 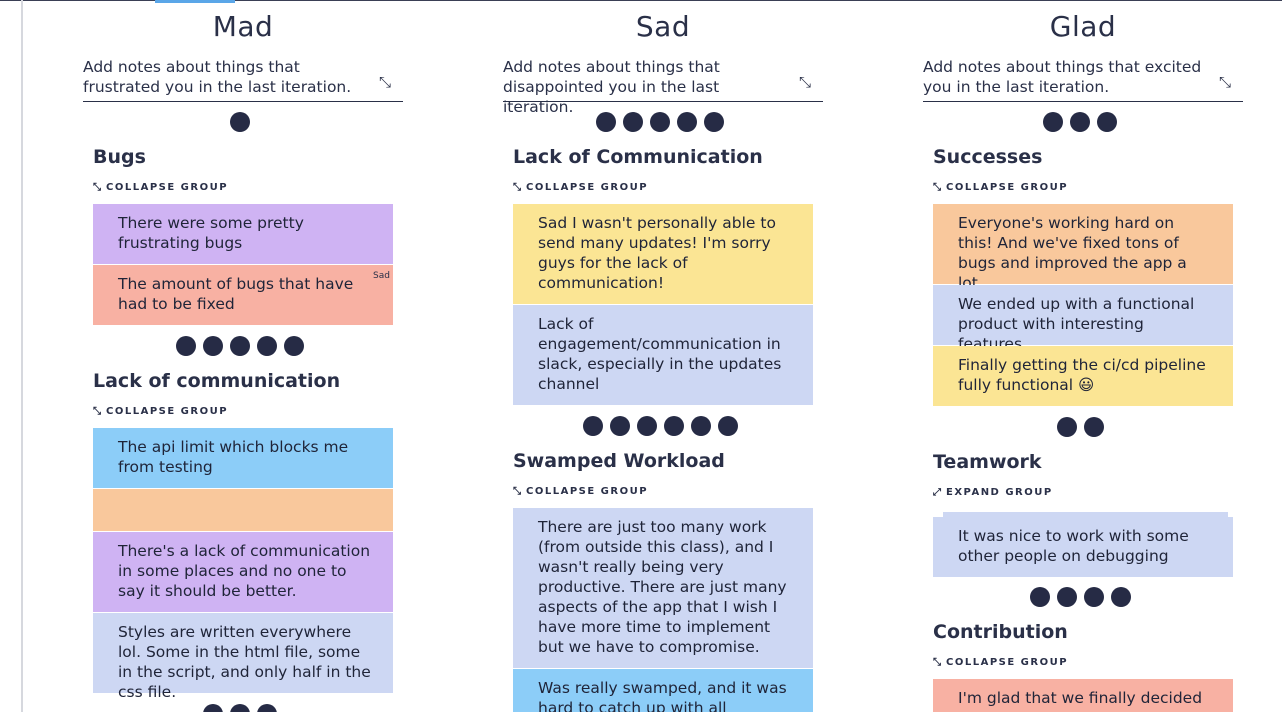 I want to click on group-title: Bugs, so click(x=119, y=157).